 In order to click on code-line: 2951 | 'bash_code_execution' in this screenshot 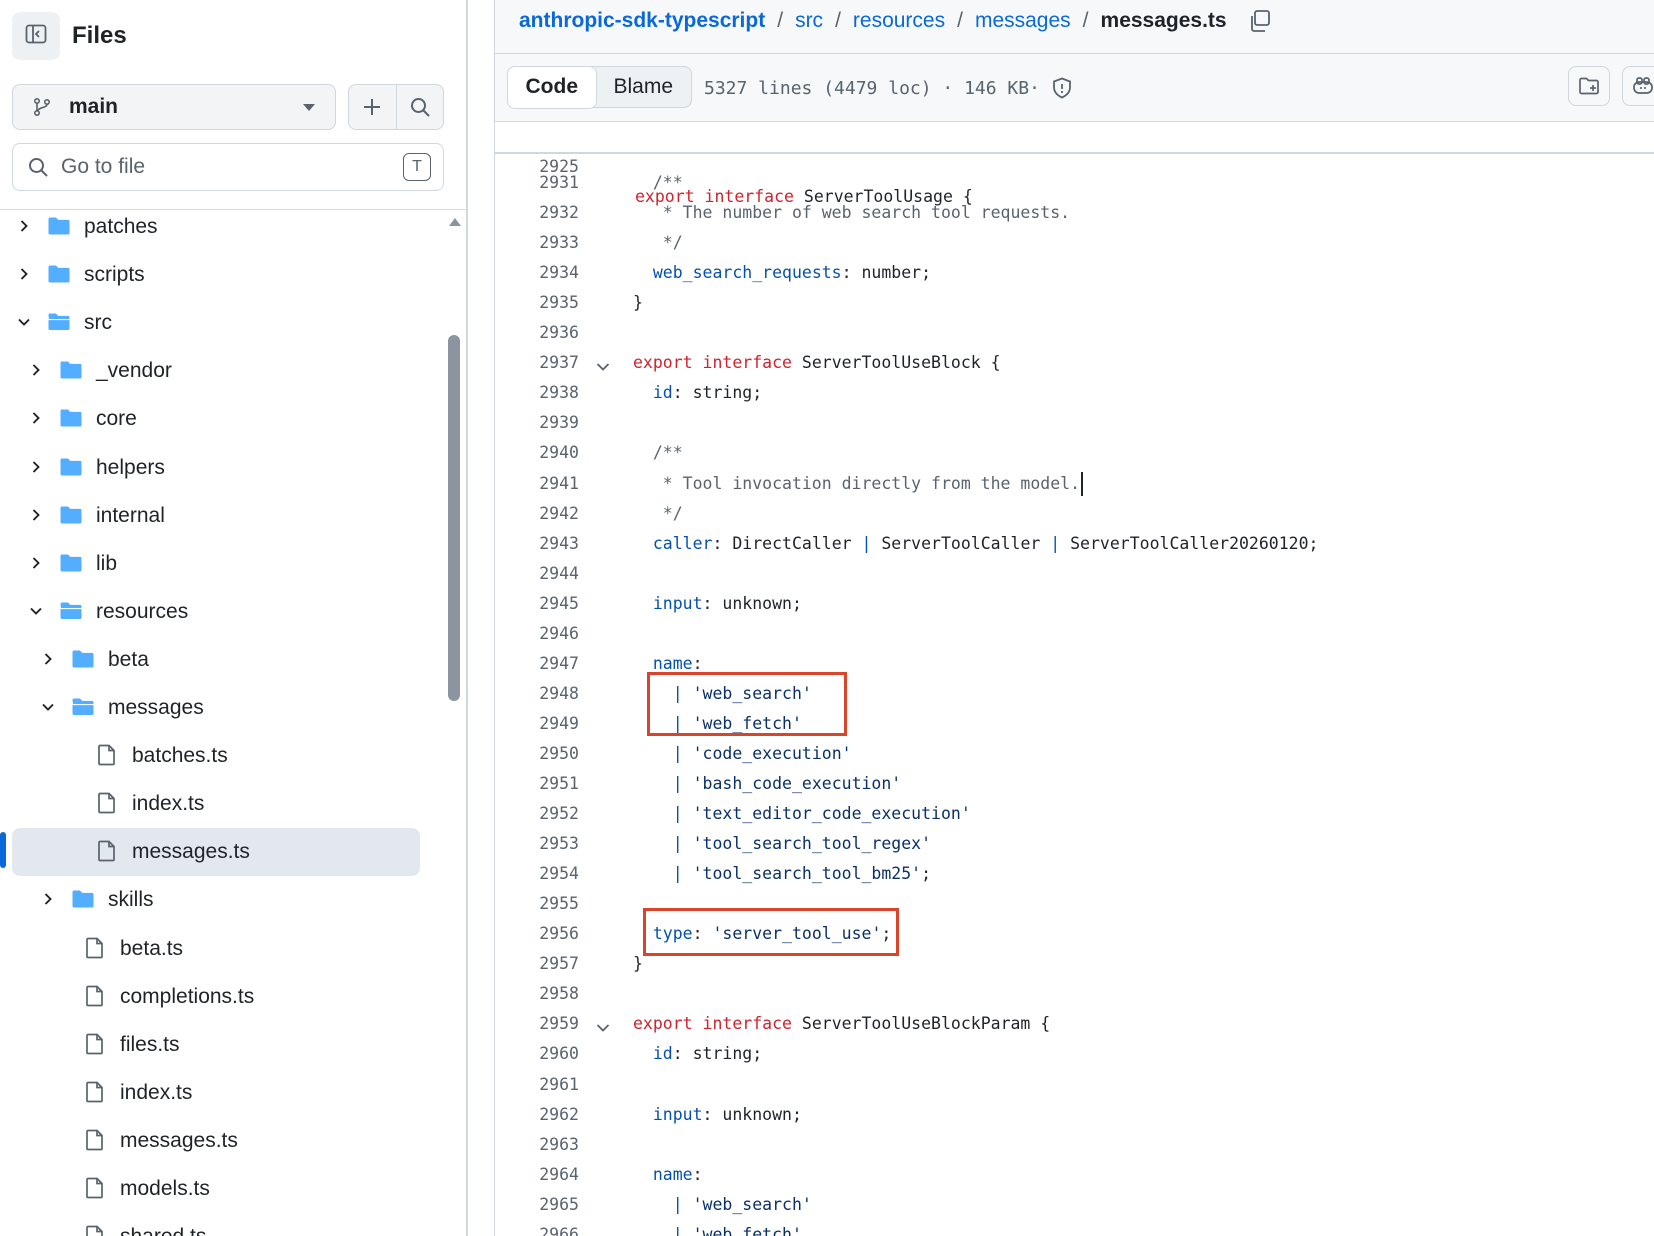, I will do `click(1074, 784)`.